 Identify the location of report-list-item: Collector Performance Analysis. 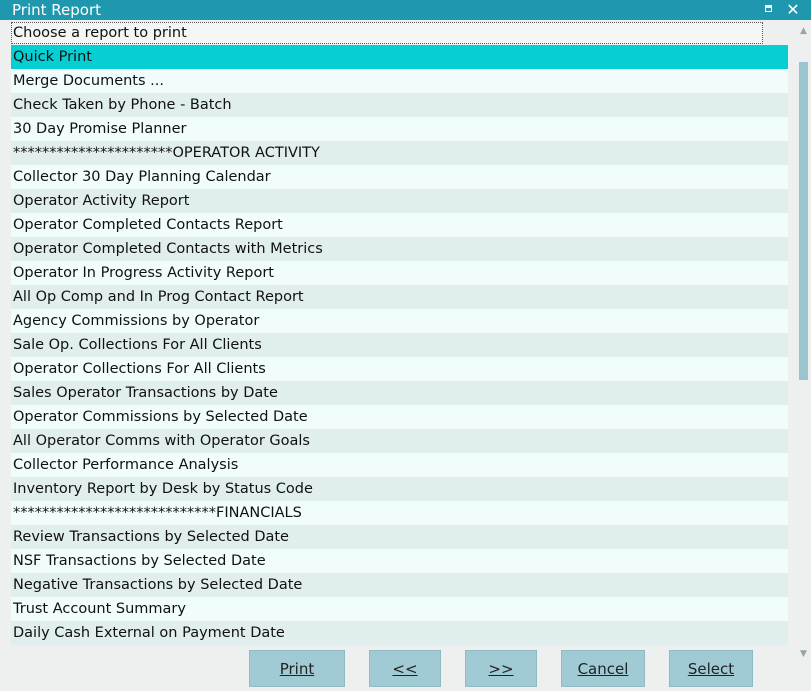
(399, 465).